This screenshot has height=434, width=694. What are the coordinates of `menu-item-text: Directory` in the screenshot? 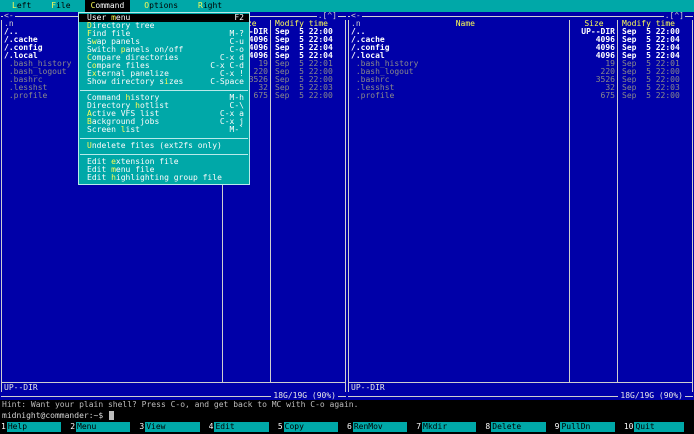 It's located at (111, 106).